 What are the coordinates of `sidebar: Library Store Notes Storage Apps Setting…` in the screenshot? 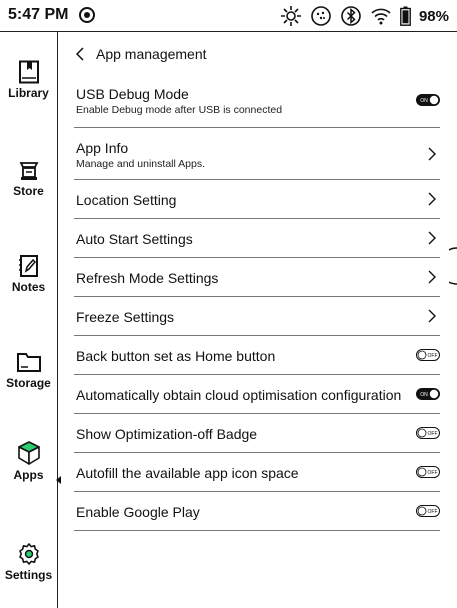 It's located at (30, 320).